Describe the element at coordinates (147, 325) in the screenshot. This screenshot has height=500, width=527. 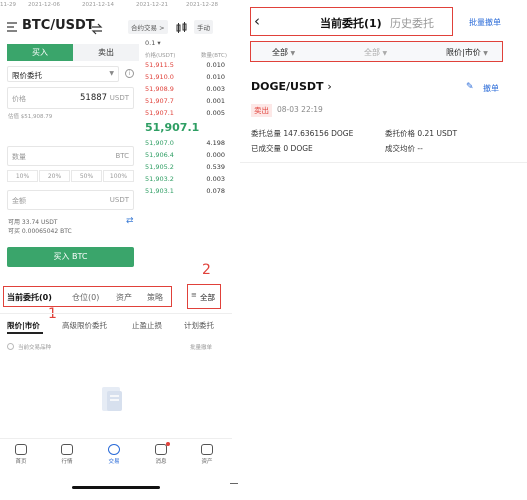
I see `tab-take-profit-stop-loss: 止盈止损` at that location.